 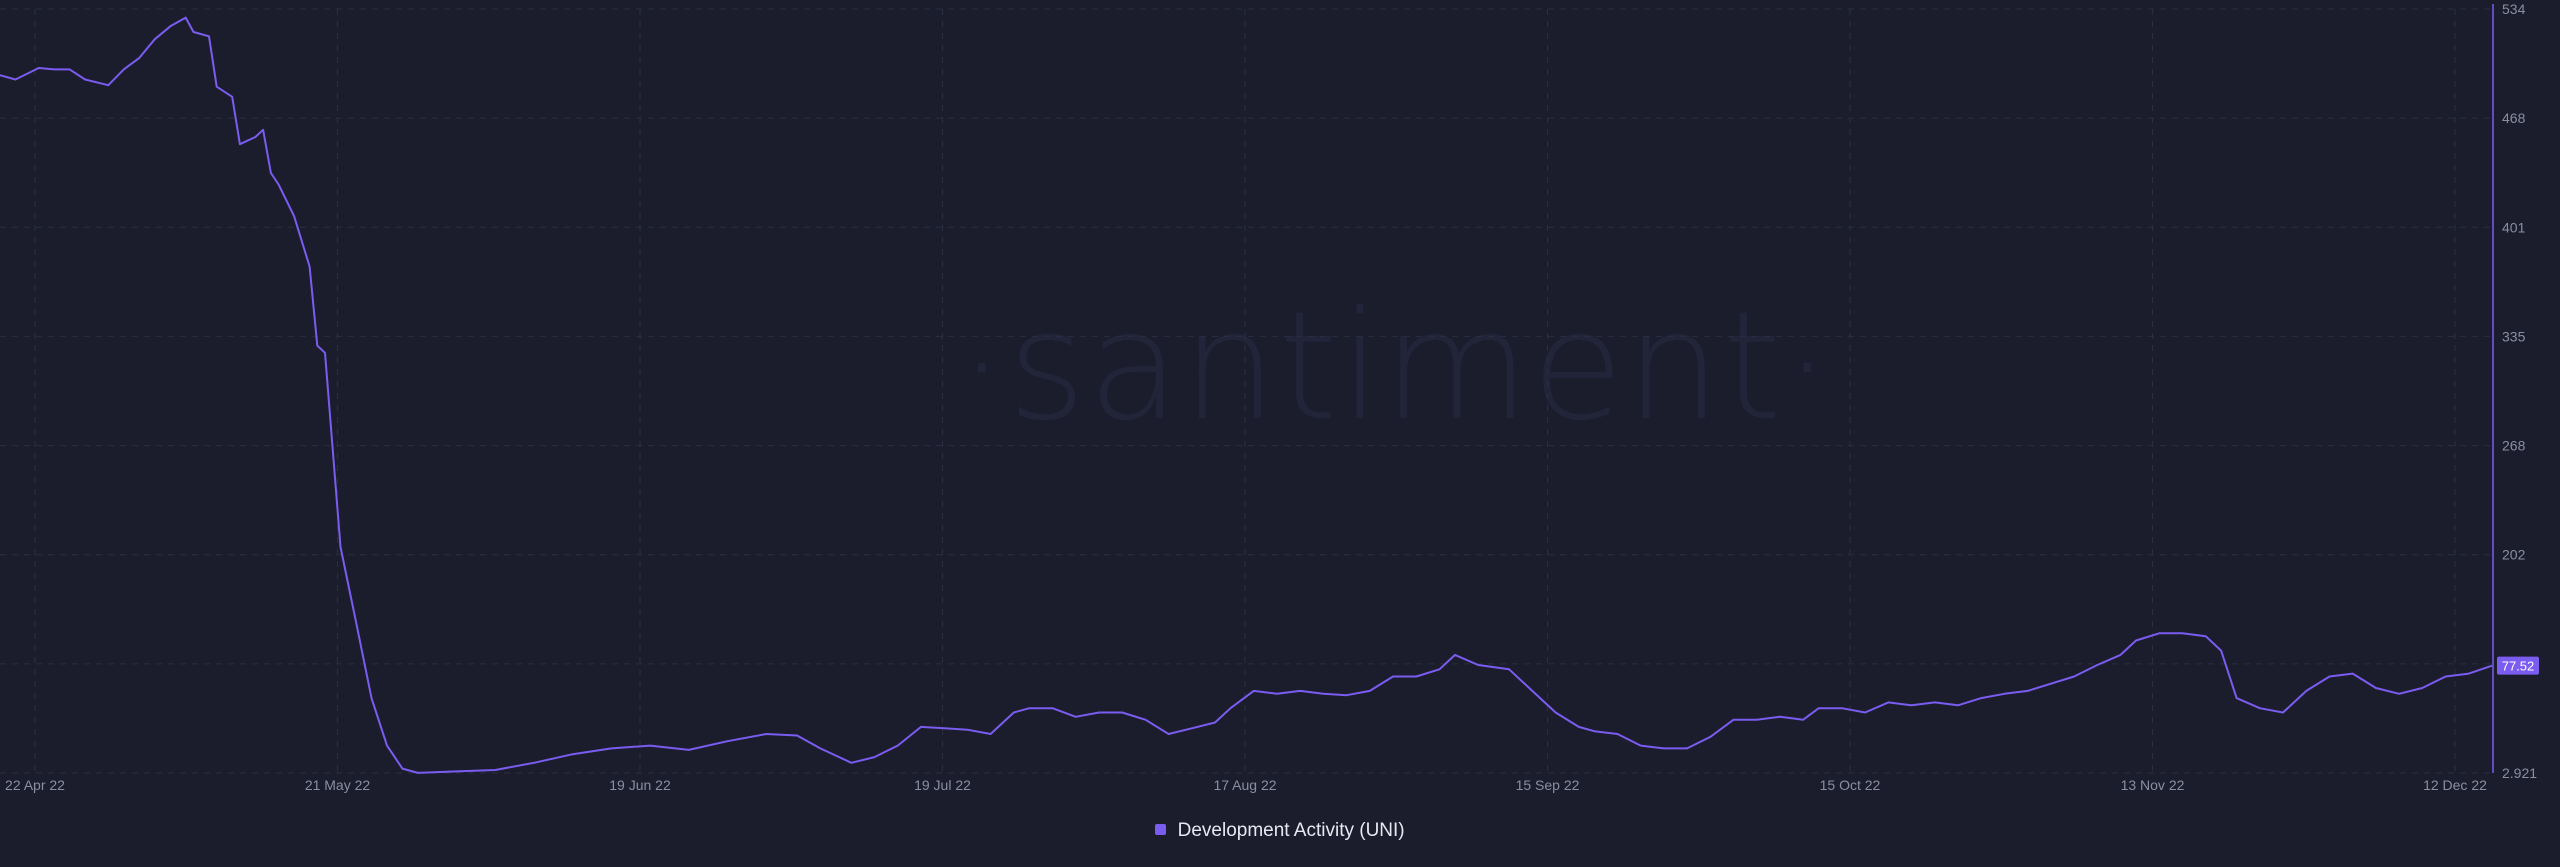 I want to click on x-tick-label: 21 May 22, so click(x=338, y=785).